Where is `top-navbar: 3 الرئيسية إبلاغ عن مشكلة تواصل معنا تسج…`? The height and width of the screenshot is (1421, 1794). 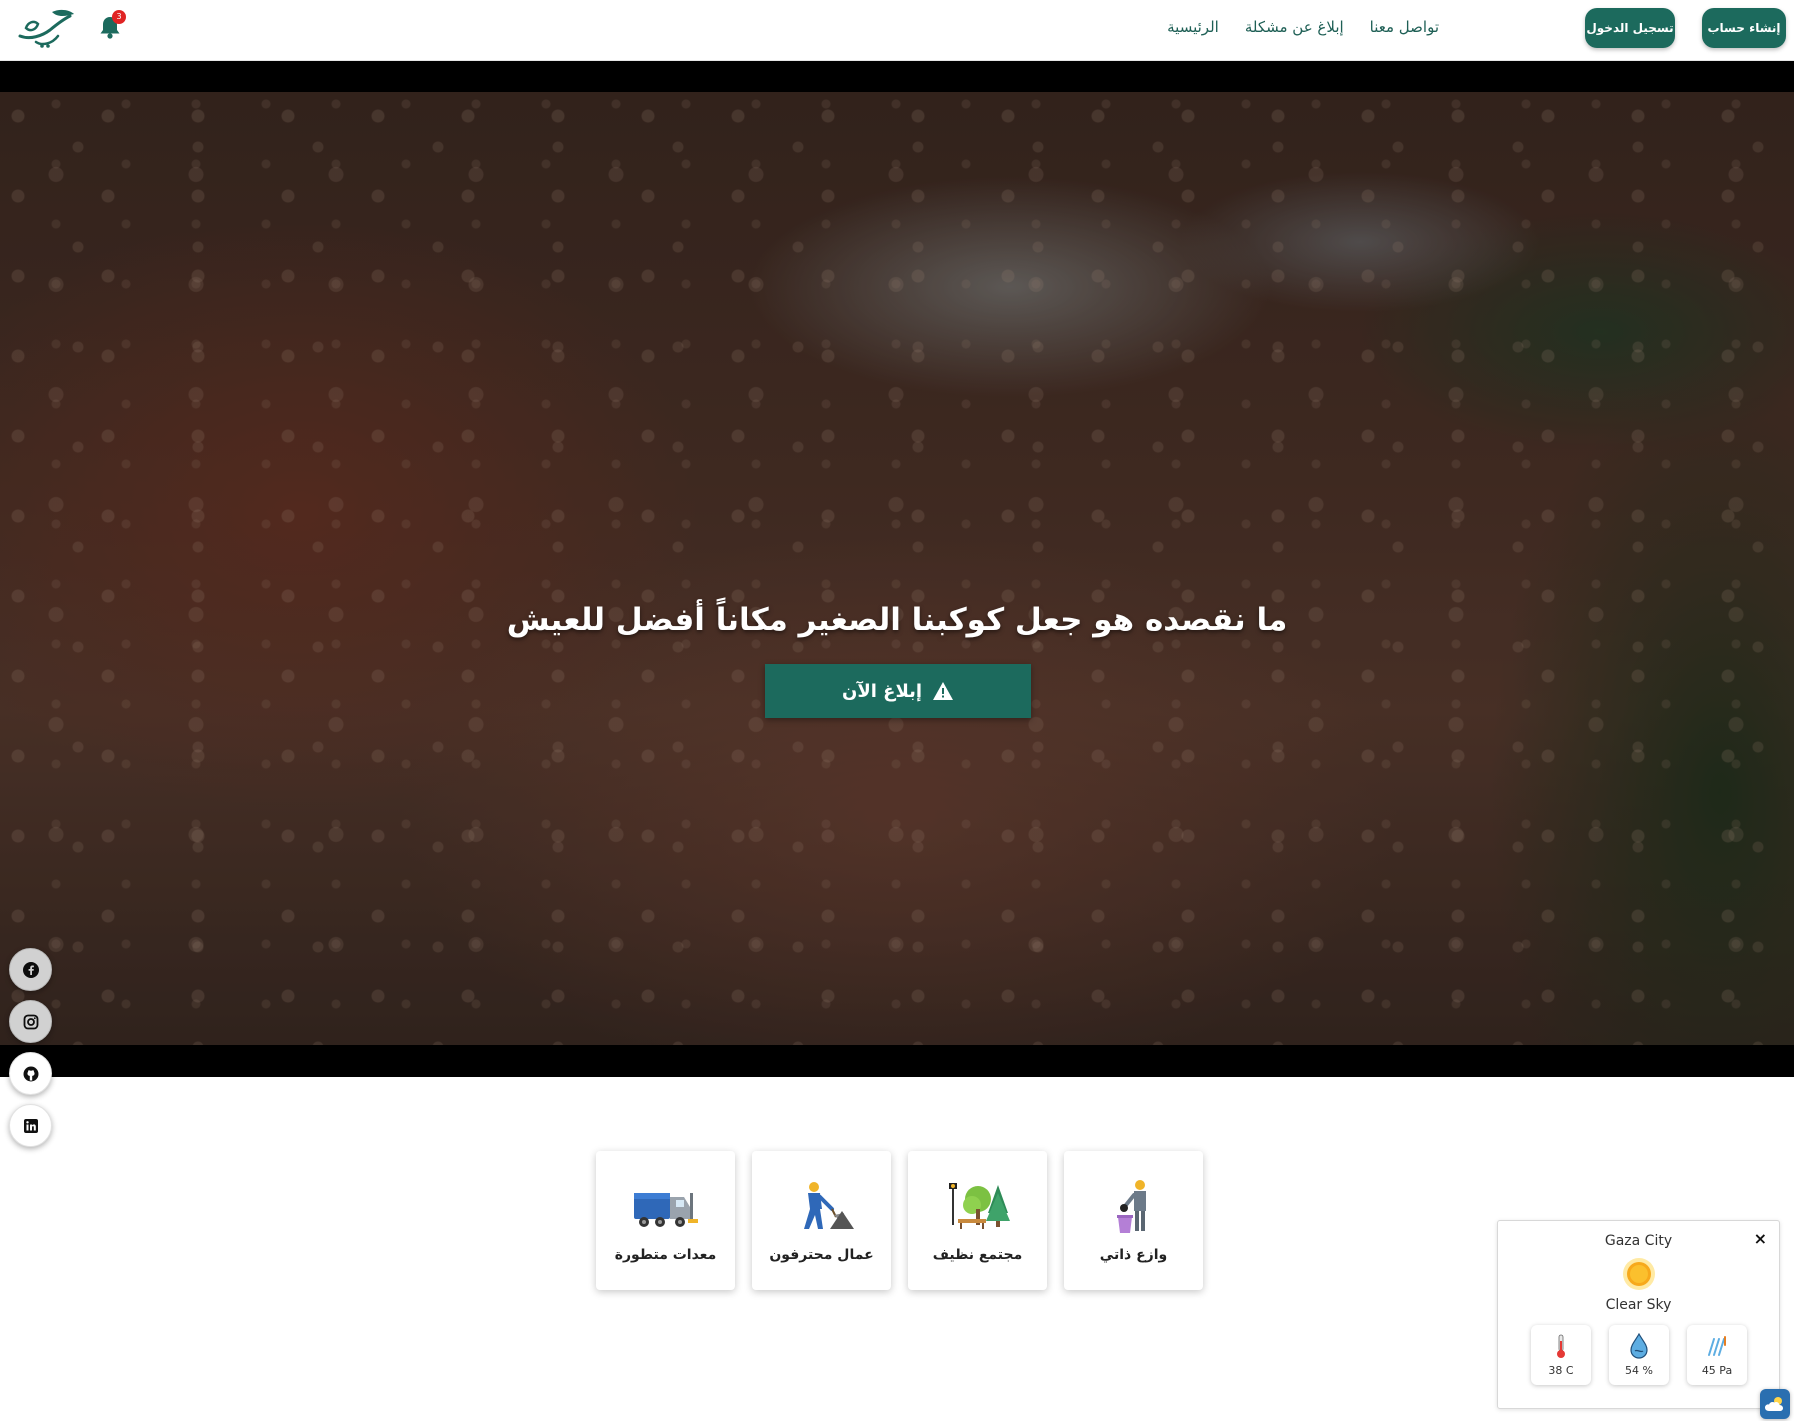 top-navbar: 3 الرئيسية إبلاغ عن مشكلة تواصل معنا تسج… is located at coordinates (897, 30).